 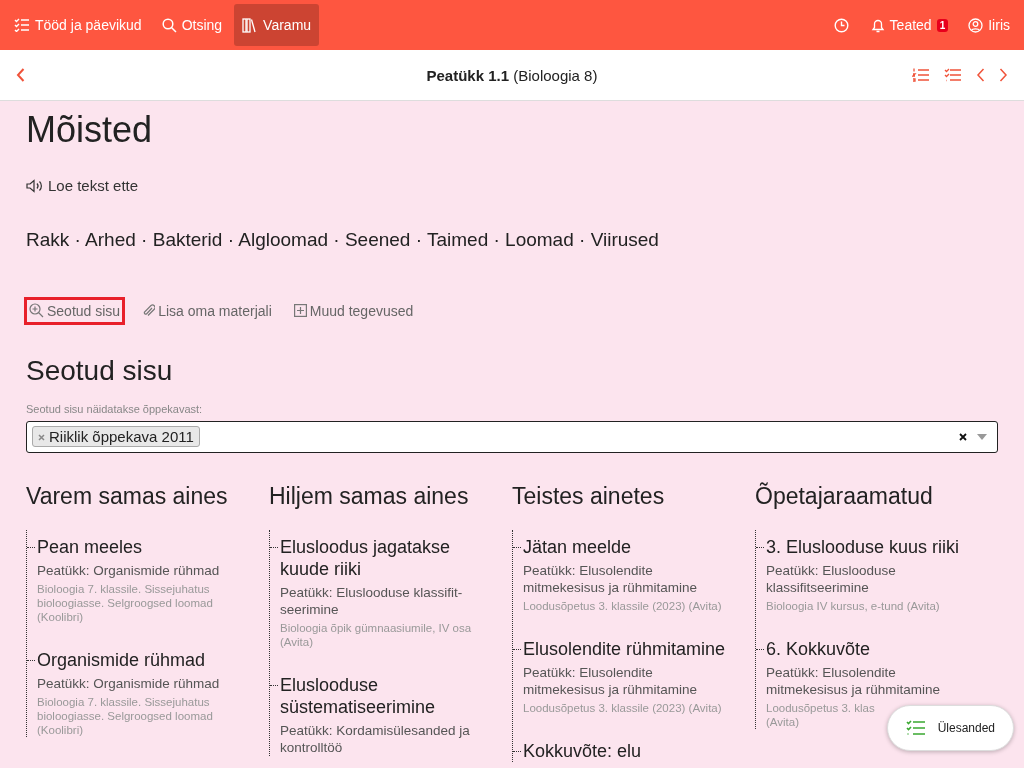 What do you see at coordinates (921, 75) in the screenshot?
I see `numbered-list-icon` at bounding box center [921, 75].